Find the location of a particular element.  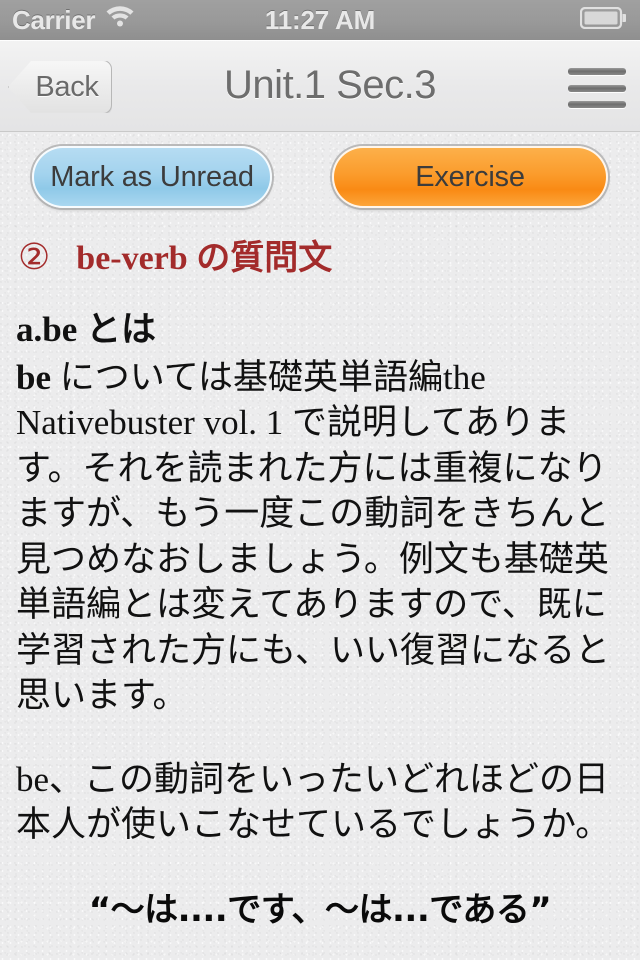

status-bar-right is located at coordinates (603, 20).